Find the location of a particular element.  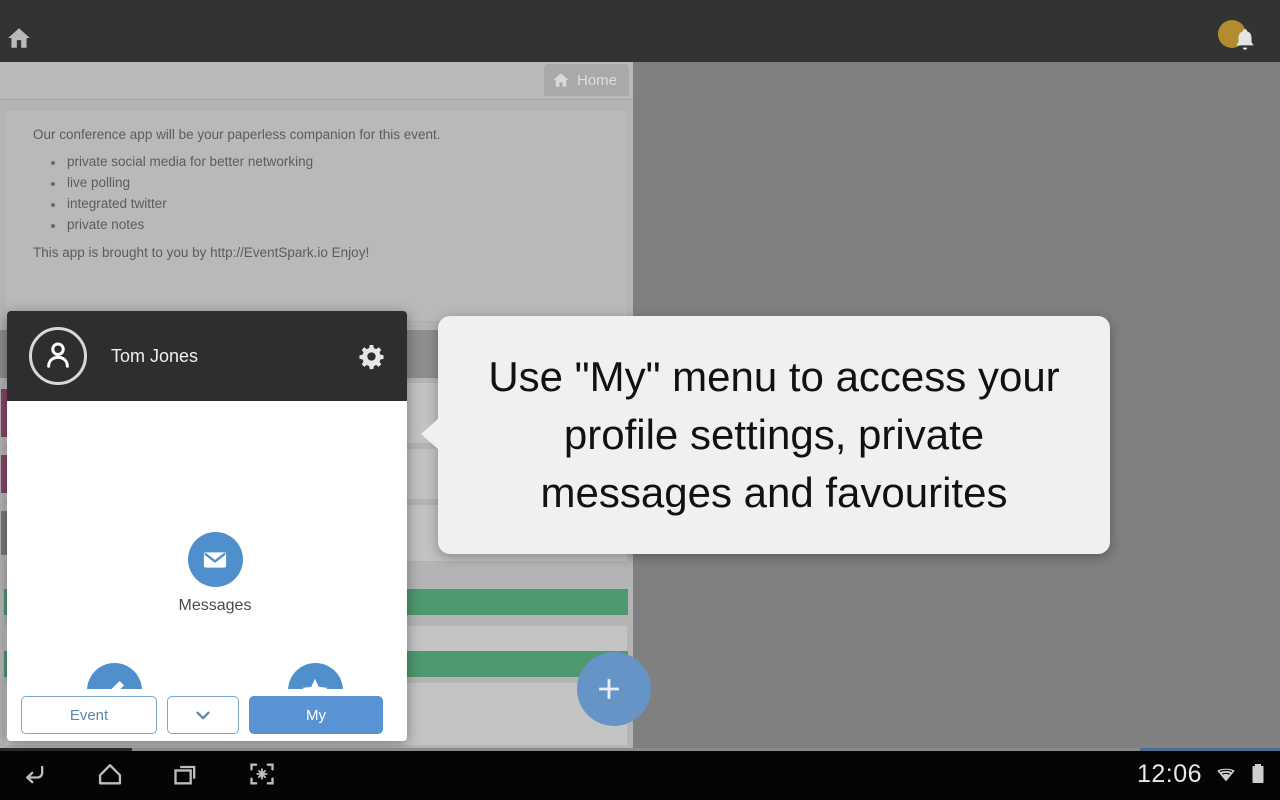

system-status-group: 12:06 is located at coordinates (1201, 774).